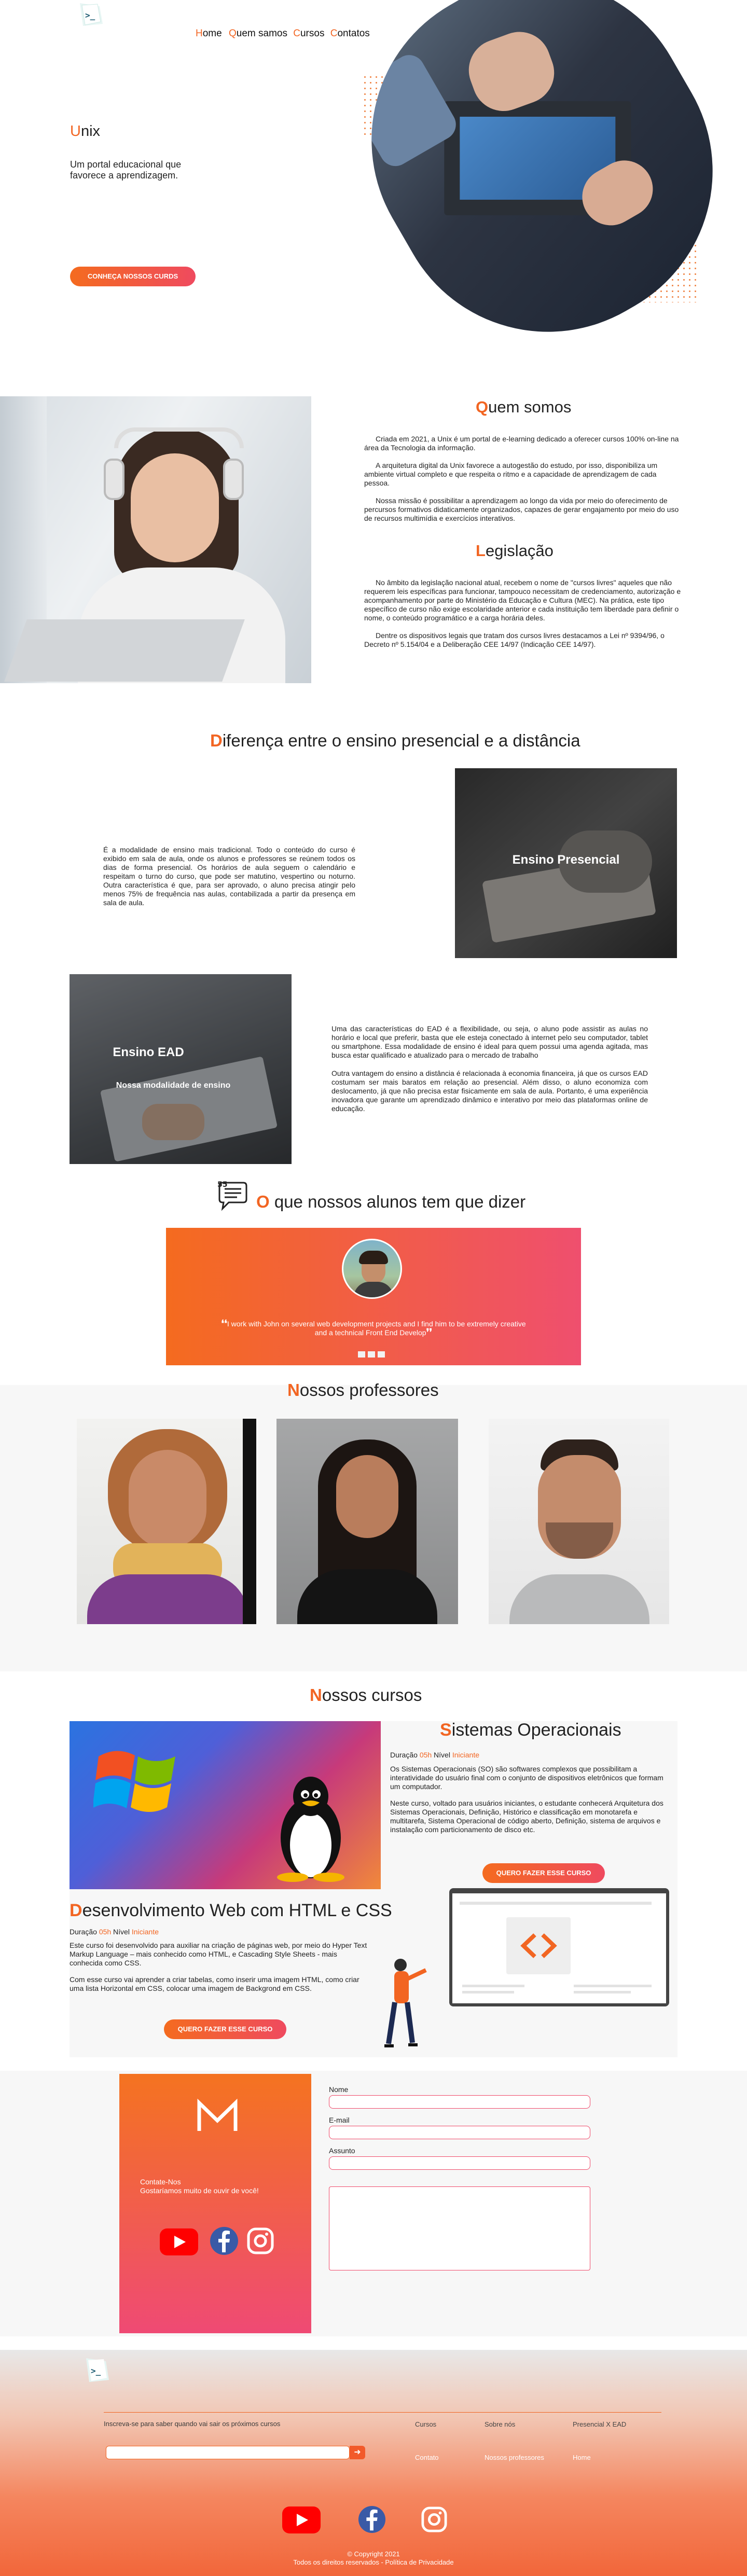  I want to click on diff-title-first: D, so click(216, 740).